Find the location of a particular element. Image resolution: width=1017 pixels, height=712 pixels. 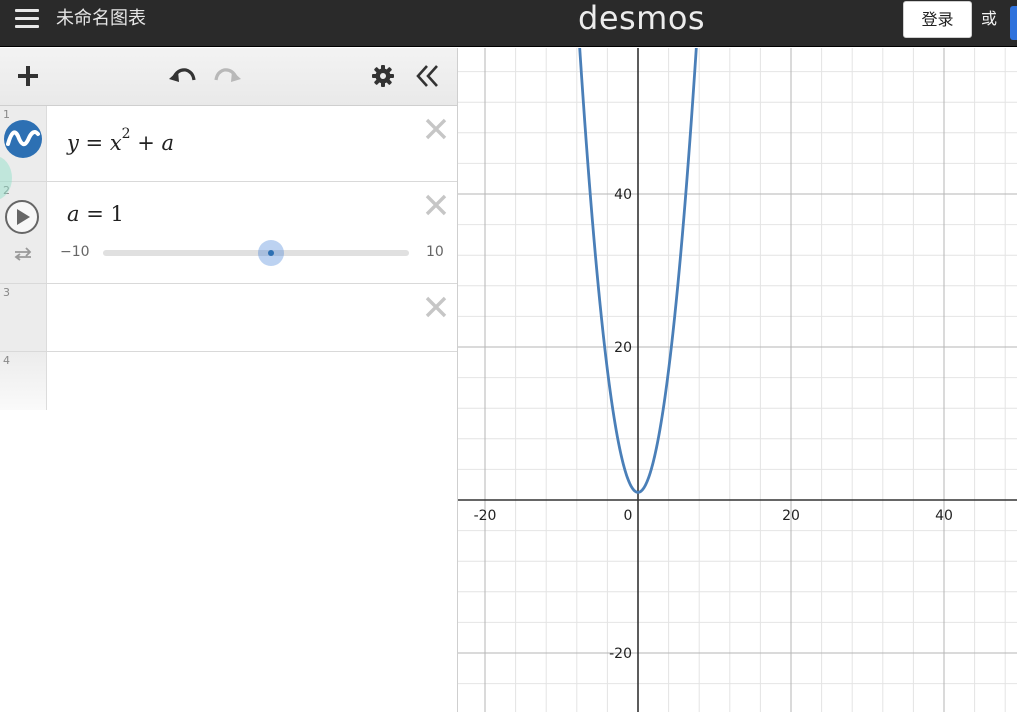

expression-row: 1 y = x2 + a is located at coordinates (228, 144).